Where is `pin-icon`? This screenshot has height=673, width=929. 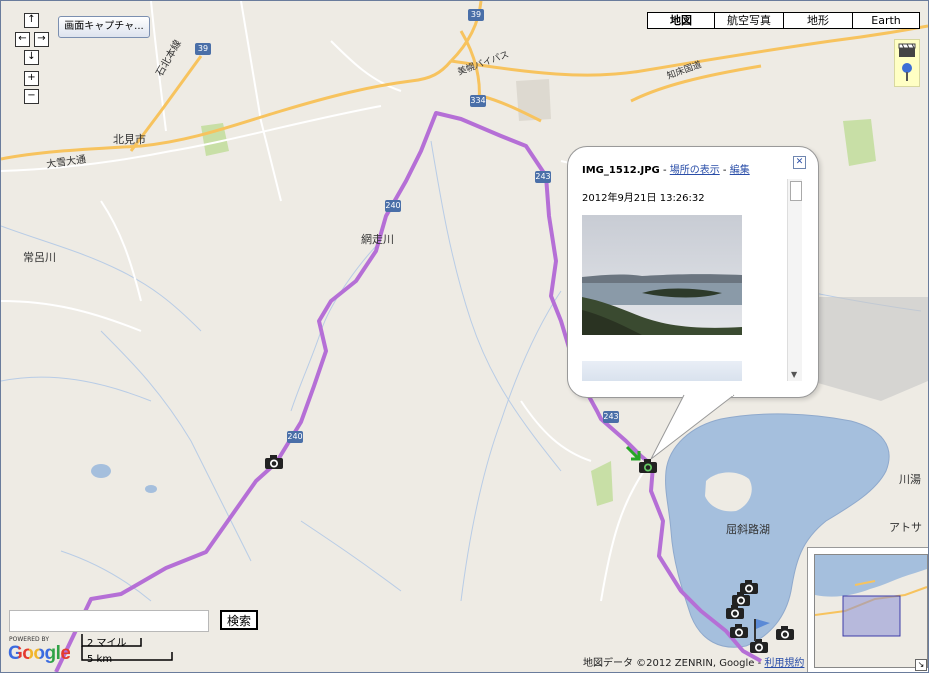
pin-icon is located at coordinates (907, 72).